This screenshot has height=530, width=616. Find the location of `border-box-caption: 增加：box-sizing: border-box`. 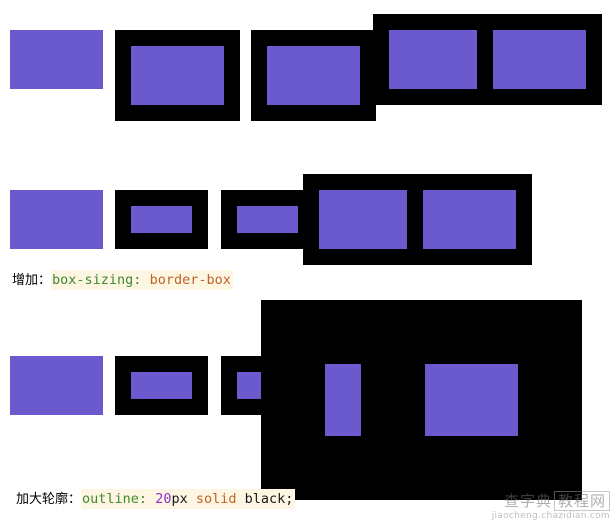

border-box-caption: 增加：box-sizing: border-box is located at coordinates (122, 280).